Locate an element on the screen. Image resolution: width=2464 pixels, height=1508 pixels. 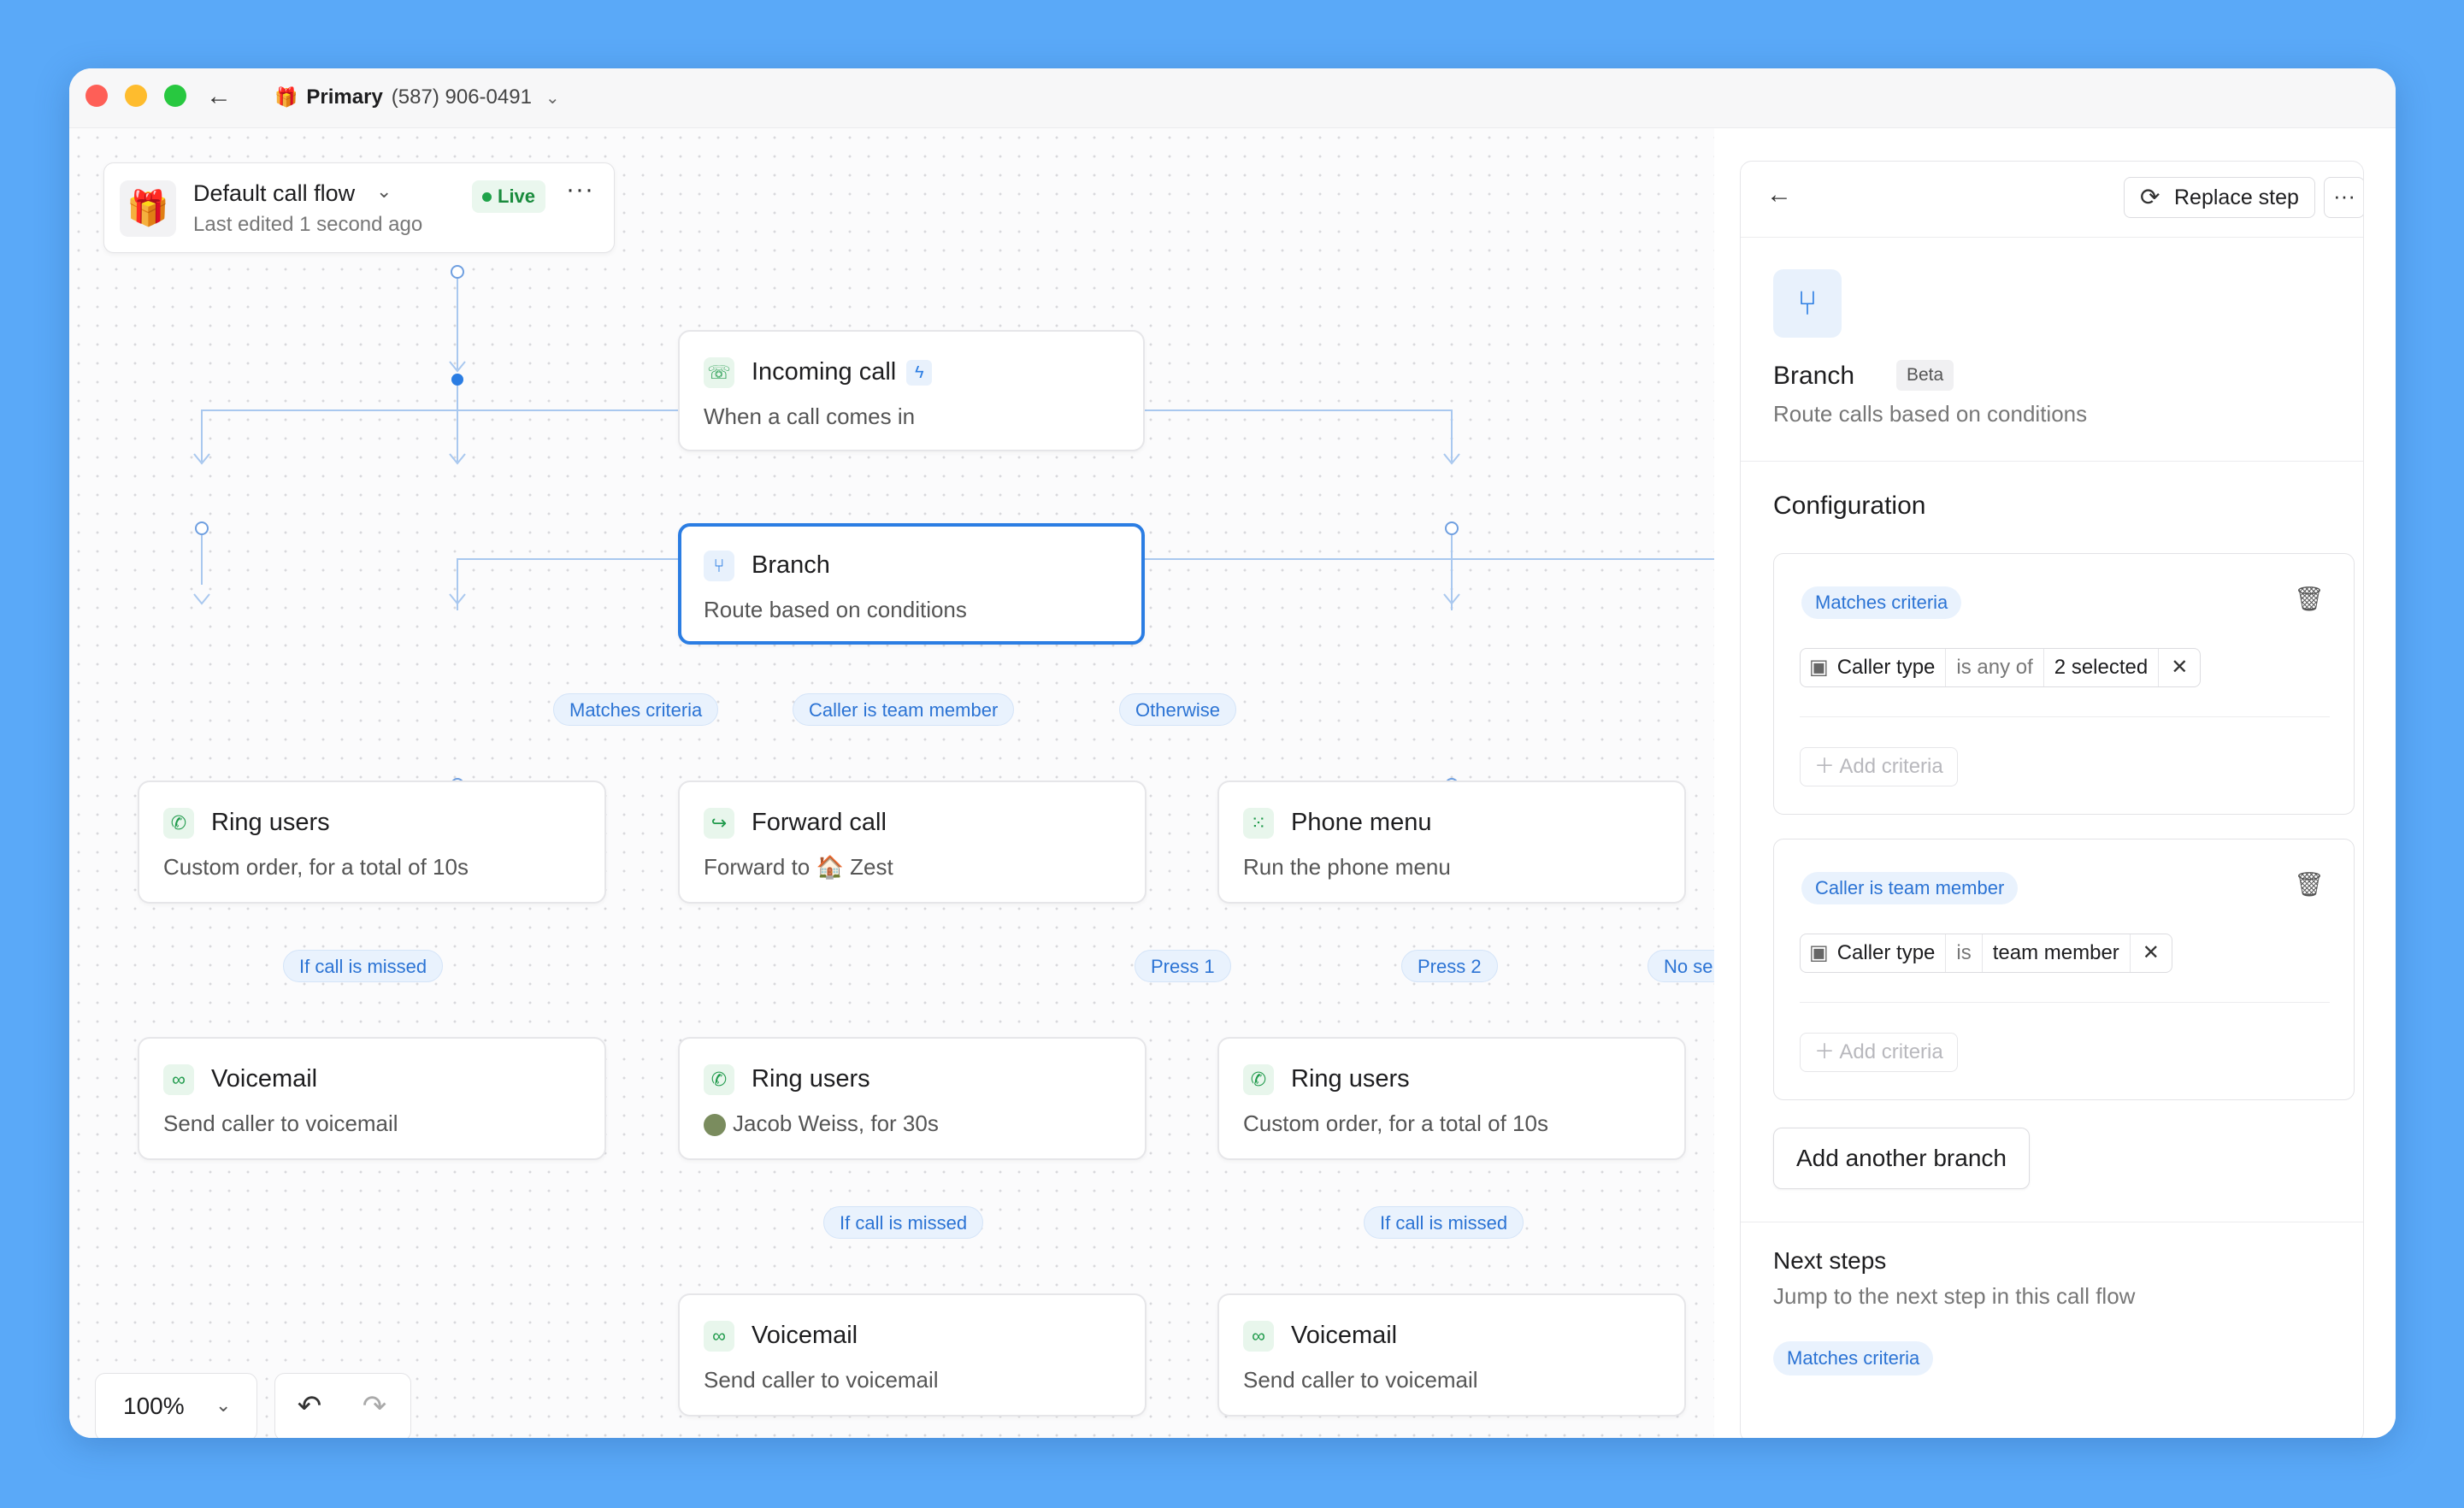
replace-step-button: ⟳ Replace step is located at coordinates (2219, 197).